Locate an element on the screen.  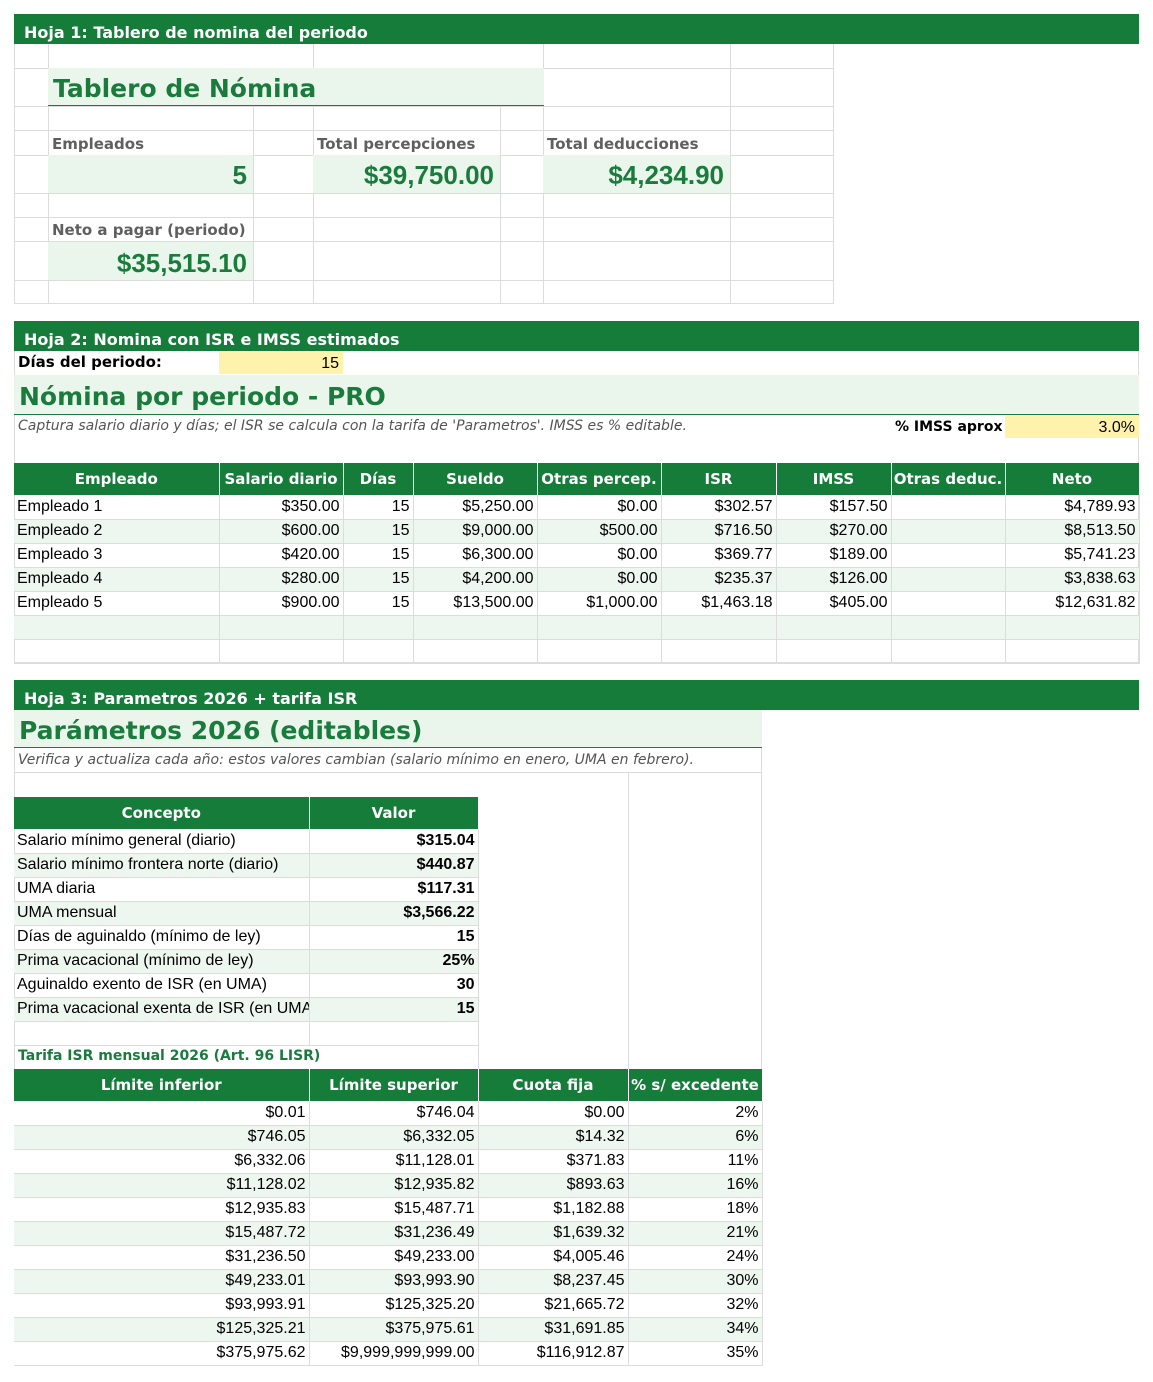
cell: $116,912.87 is located at coordinates (553, 1353).